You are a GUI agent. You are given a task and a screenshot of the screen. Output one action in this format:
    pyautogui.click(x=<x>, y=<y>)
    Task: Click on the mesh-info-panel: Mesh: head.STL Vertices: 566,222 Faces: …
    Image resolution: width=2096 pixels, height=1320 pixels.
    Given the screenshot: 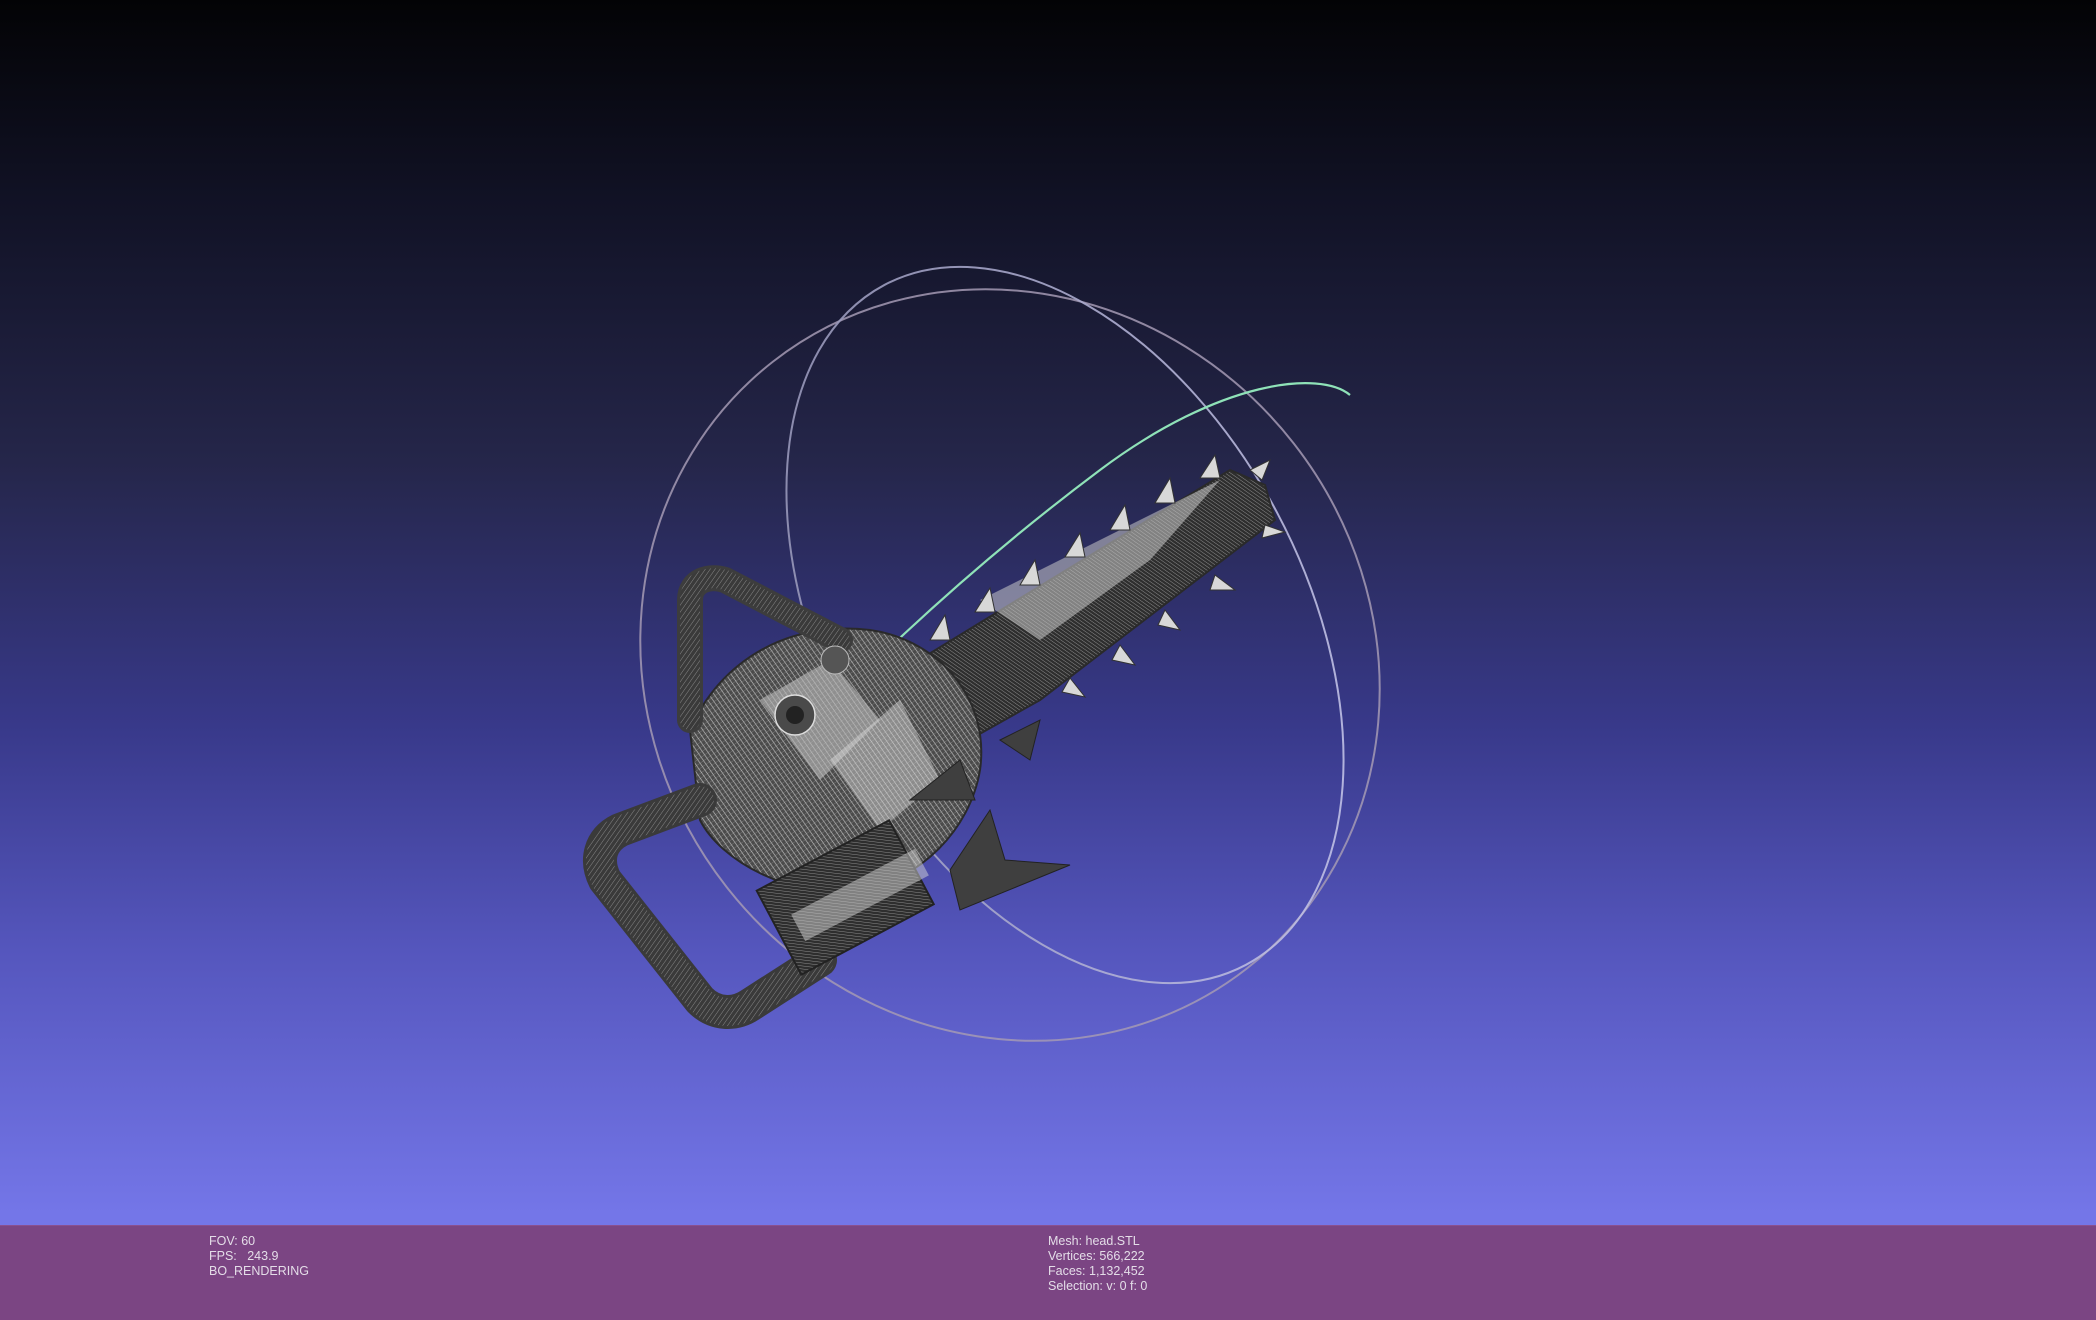 What is the action you would take?
    pyautogui.click(x=1097, y=1264)
    